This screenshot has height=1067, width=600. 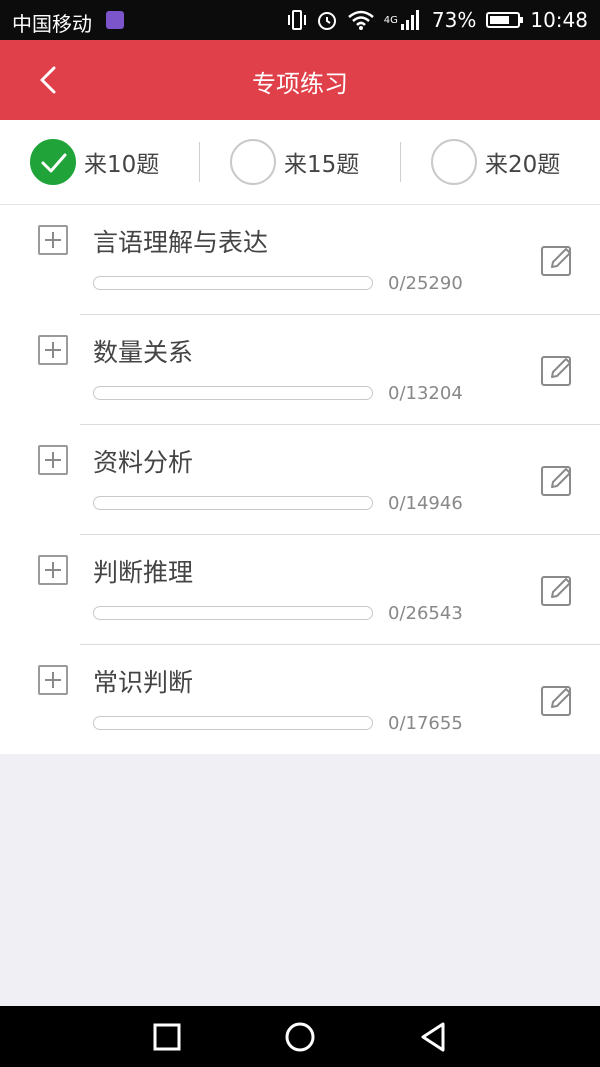 I want to click on category-row: 资料分析 0/14946, so click(x=300, y=480).